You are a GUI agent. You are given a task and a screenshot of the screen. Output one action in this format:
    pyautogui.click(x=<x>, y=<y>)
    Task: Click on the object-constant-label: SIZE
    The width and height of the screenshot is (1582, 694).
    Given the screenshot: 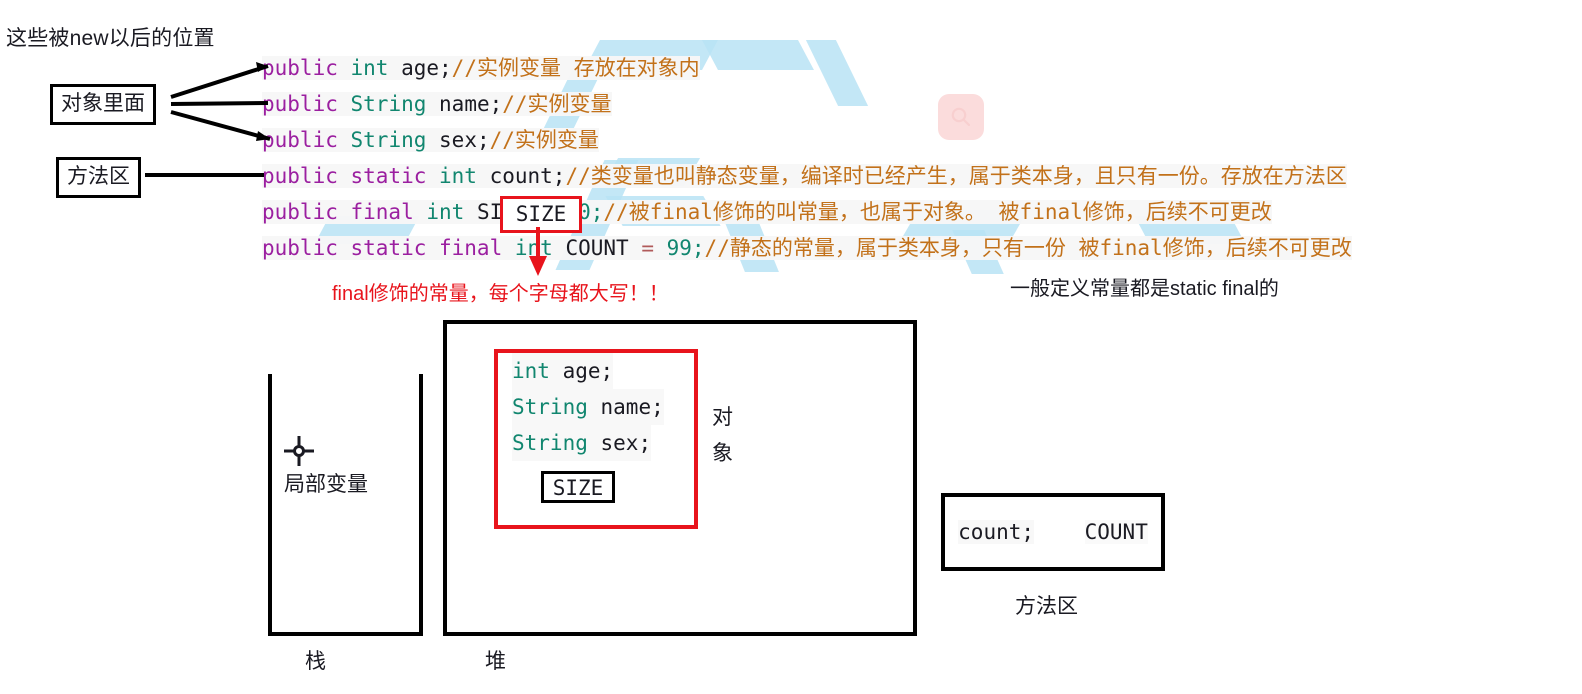 What is the action you would take?
    pyautogui.click(x=578, y=488)
    